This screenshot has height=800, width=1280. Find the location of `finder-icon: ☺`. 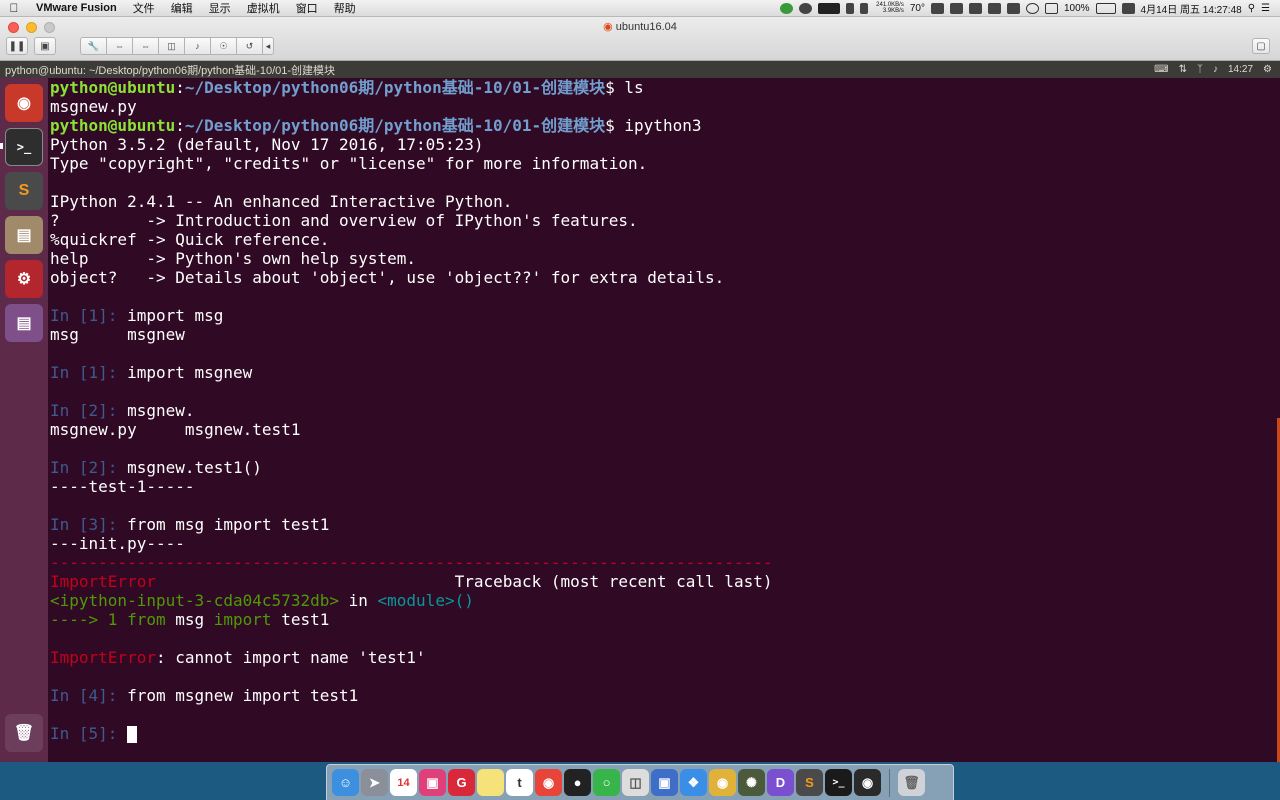

finder-icon: ☺ is located at coordinates (345, 782).